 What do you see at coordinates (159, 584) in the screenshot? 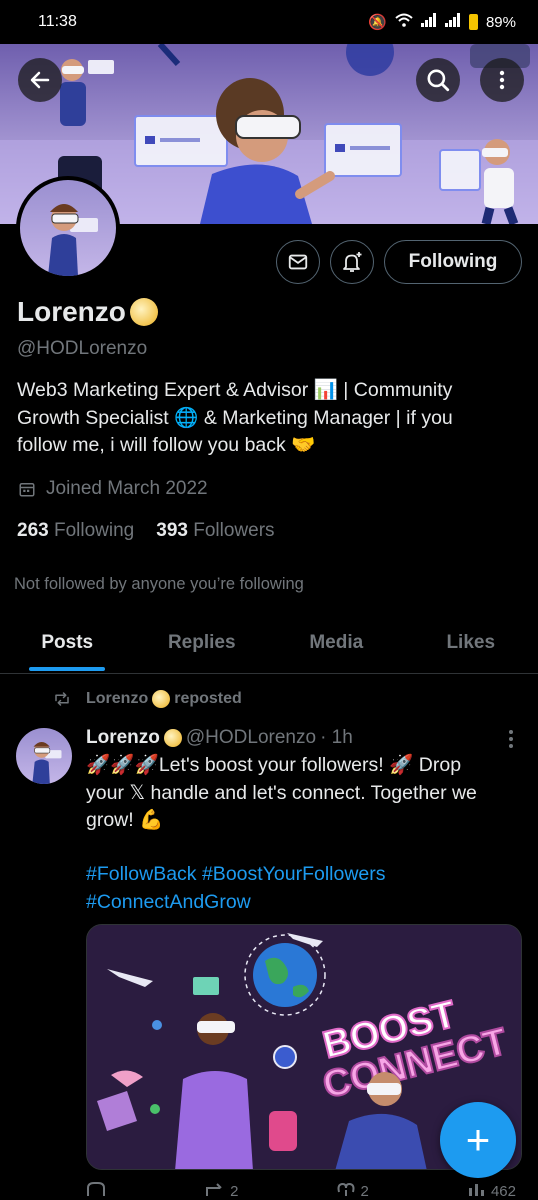
I see `not-followed-notice: Not followed by anyone you’re following` at bounding box center [159, 584].